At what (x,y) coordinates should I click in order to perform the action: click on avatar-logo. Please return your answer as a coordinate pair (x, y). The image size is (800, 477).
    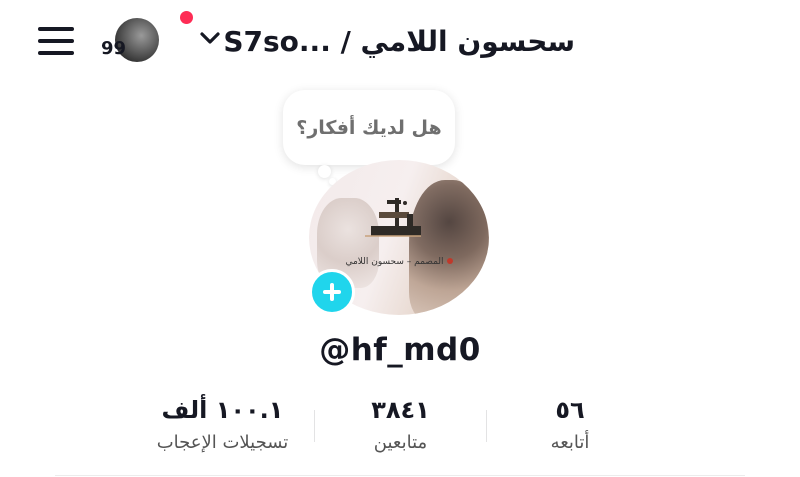
    Looking at the image, I should click on (397, 224).